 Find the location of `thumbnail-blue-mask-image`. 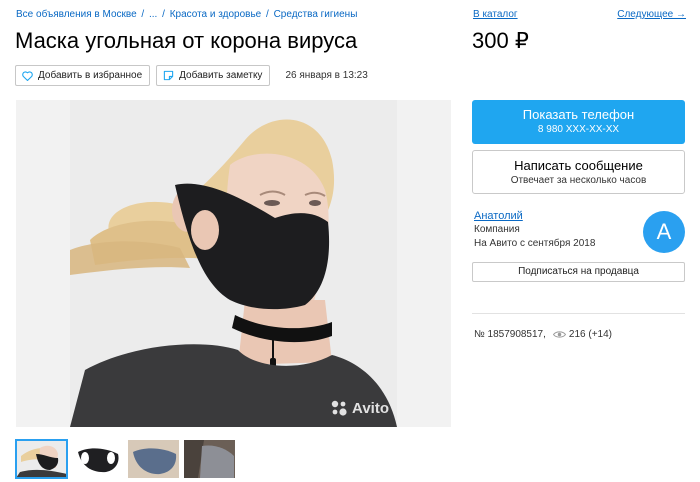

thumbnail-blue-mask-image is located at coordinates (153, 459).